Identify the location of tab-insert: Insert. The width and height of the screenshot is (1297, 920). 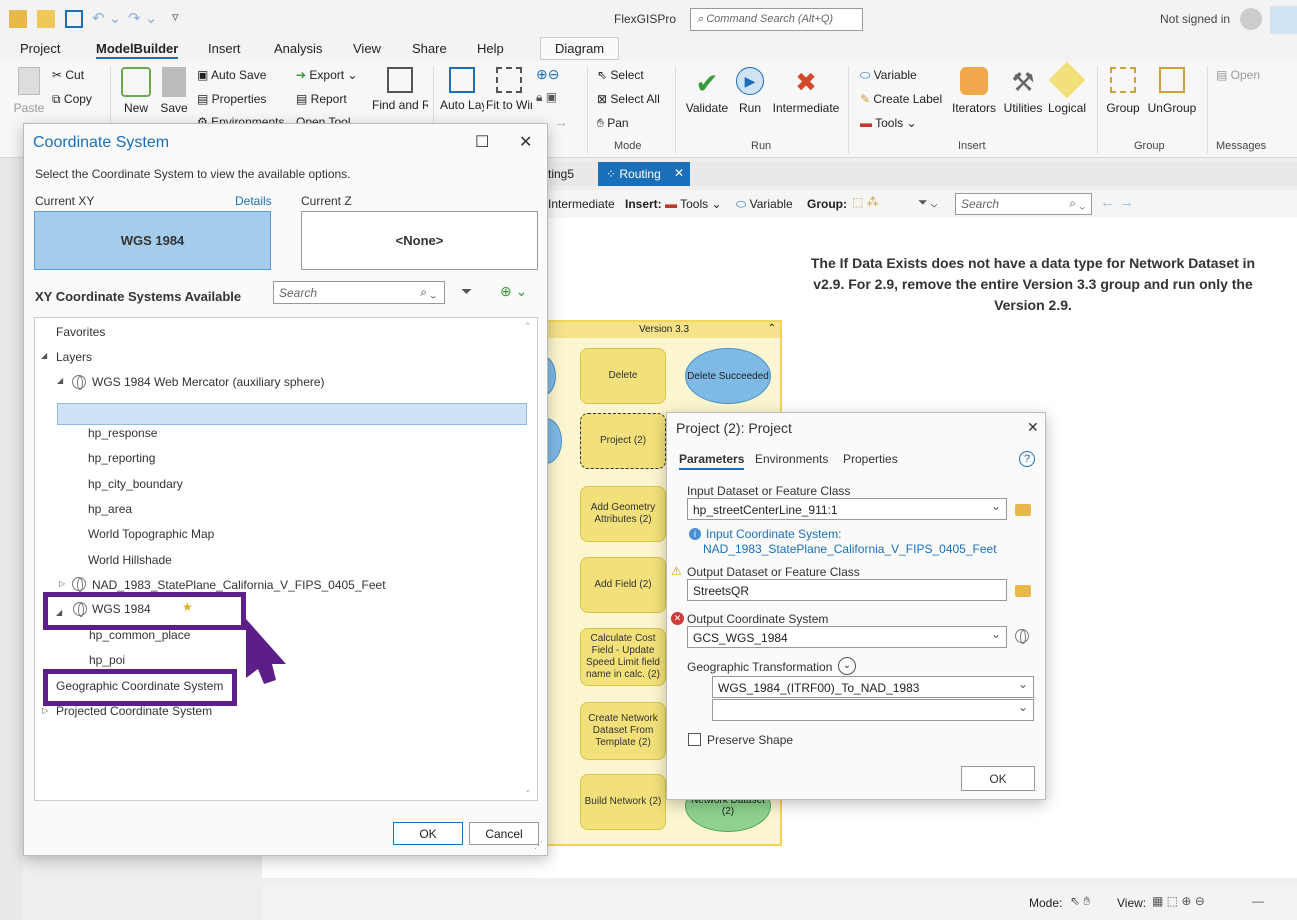
(224, 48).